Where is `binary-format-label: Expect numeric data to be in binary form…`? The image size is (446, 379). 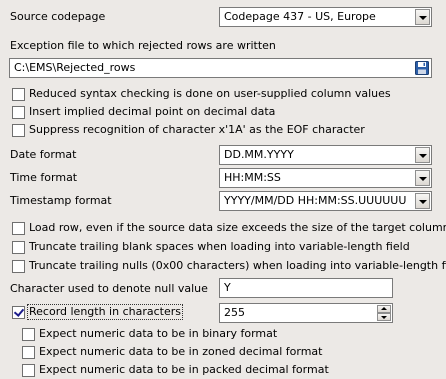 binary-format-label: Expect numeric data to be in binary form… is located at coordinates (158, 333).